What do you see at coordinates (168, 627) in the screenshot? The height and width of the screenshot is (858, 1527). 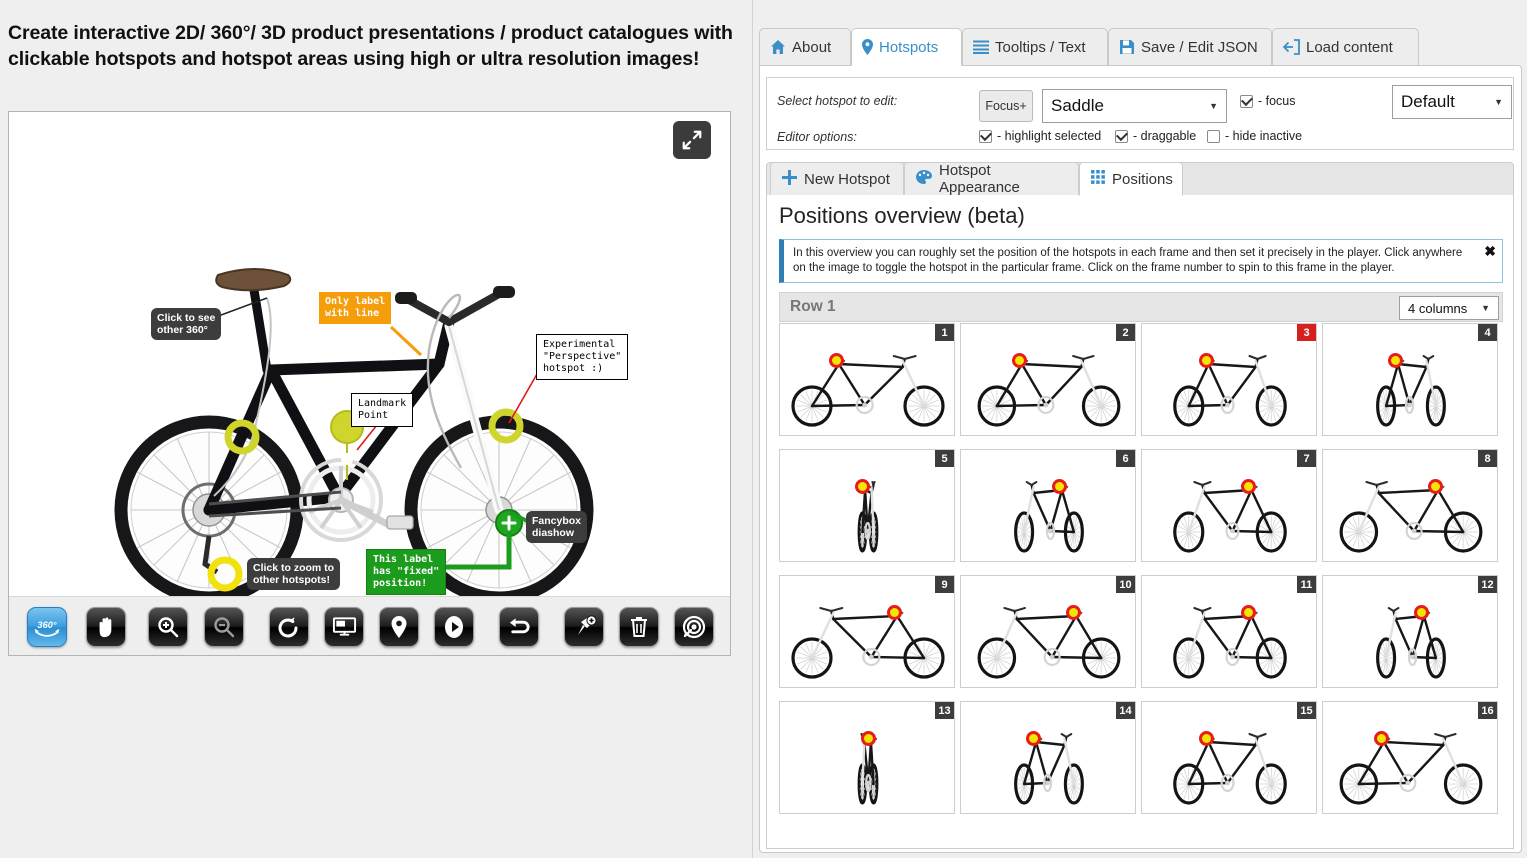 I see `zoom-in-button` at bounding box center [168, 627].